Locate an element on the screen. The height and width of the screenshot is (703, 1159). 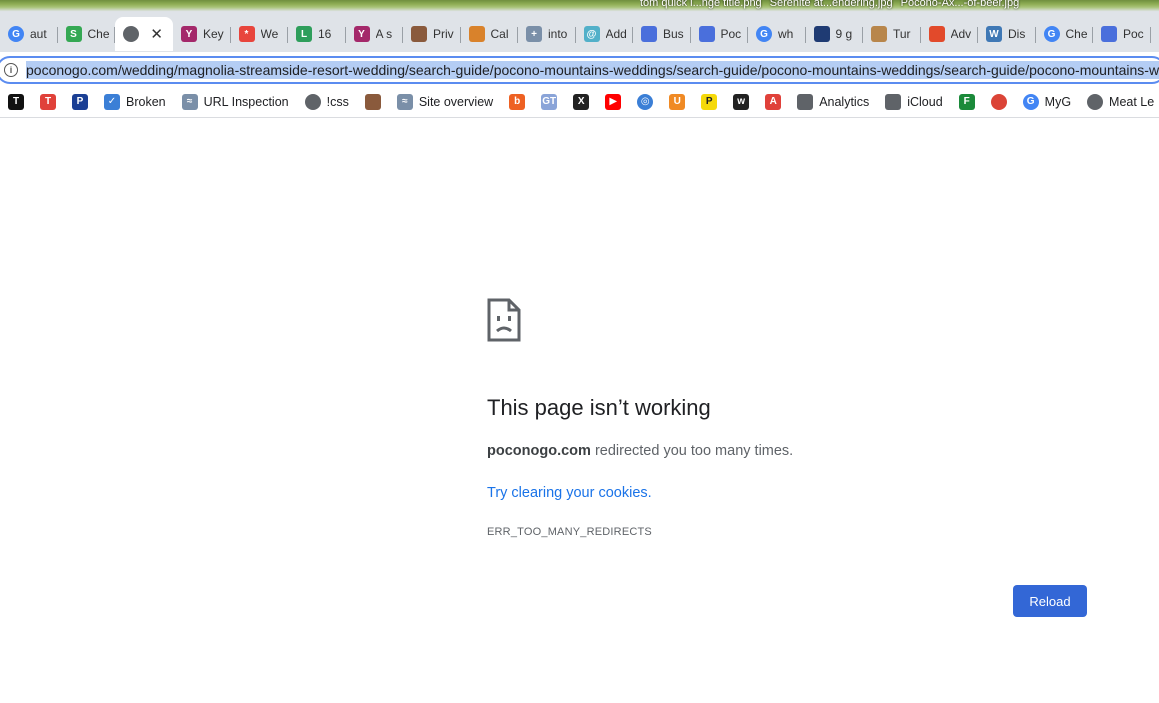
lego-icon is located at coordinates (936, 34).